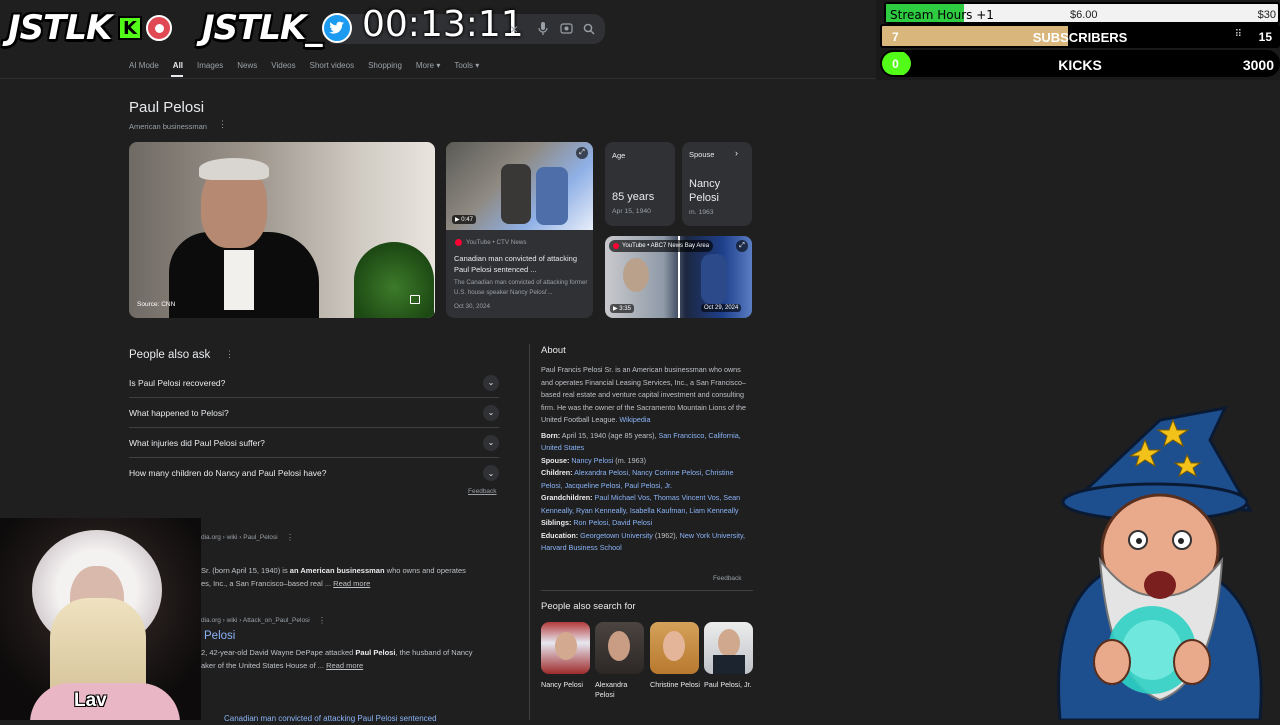 This screenshot has width=1280, height=725. I want to click on tab-more: More ▾, so click(428, 65).